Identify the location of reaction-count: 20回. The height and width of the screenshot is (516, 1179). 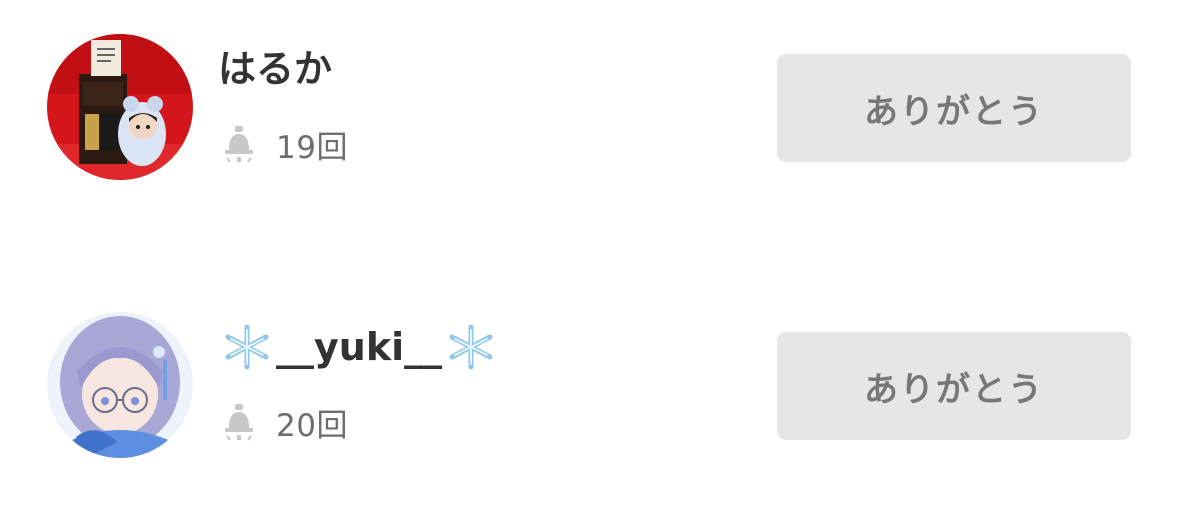
(285, 423).